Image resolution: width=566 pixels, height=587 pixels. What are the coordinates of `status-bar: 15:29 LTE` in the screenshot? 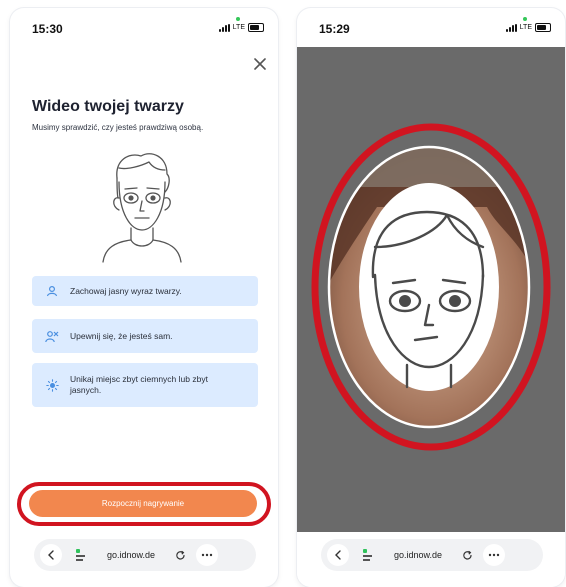 It's located at (431, 25).